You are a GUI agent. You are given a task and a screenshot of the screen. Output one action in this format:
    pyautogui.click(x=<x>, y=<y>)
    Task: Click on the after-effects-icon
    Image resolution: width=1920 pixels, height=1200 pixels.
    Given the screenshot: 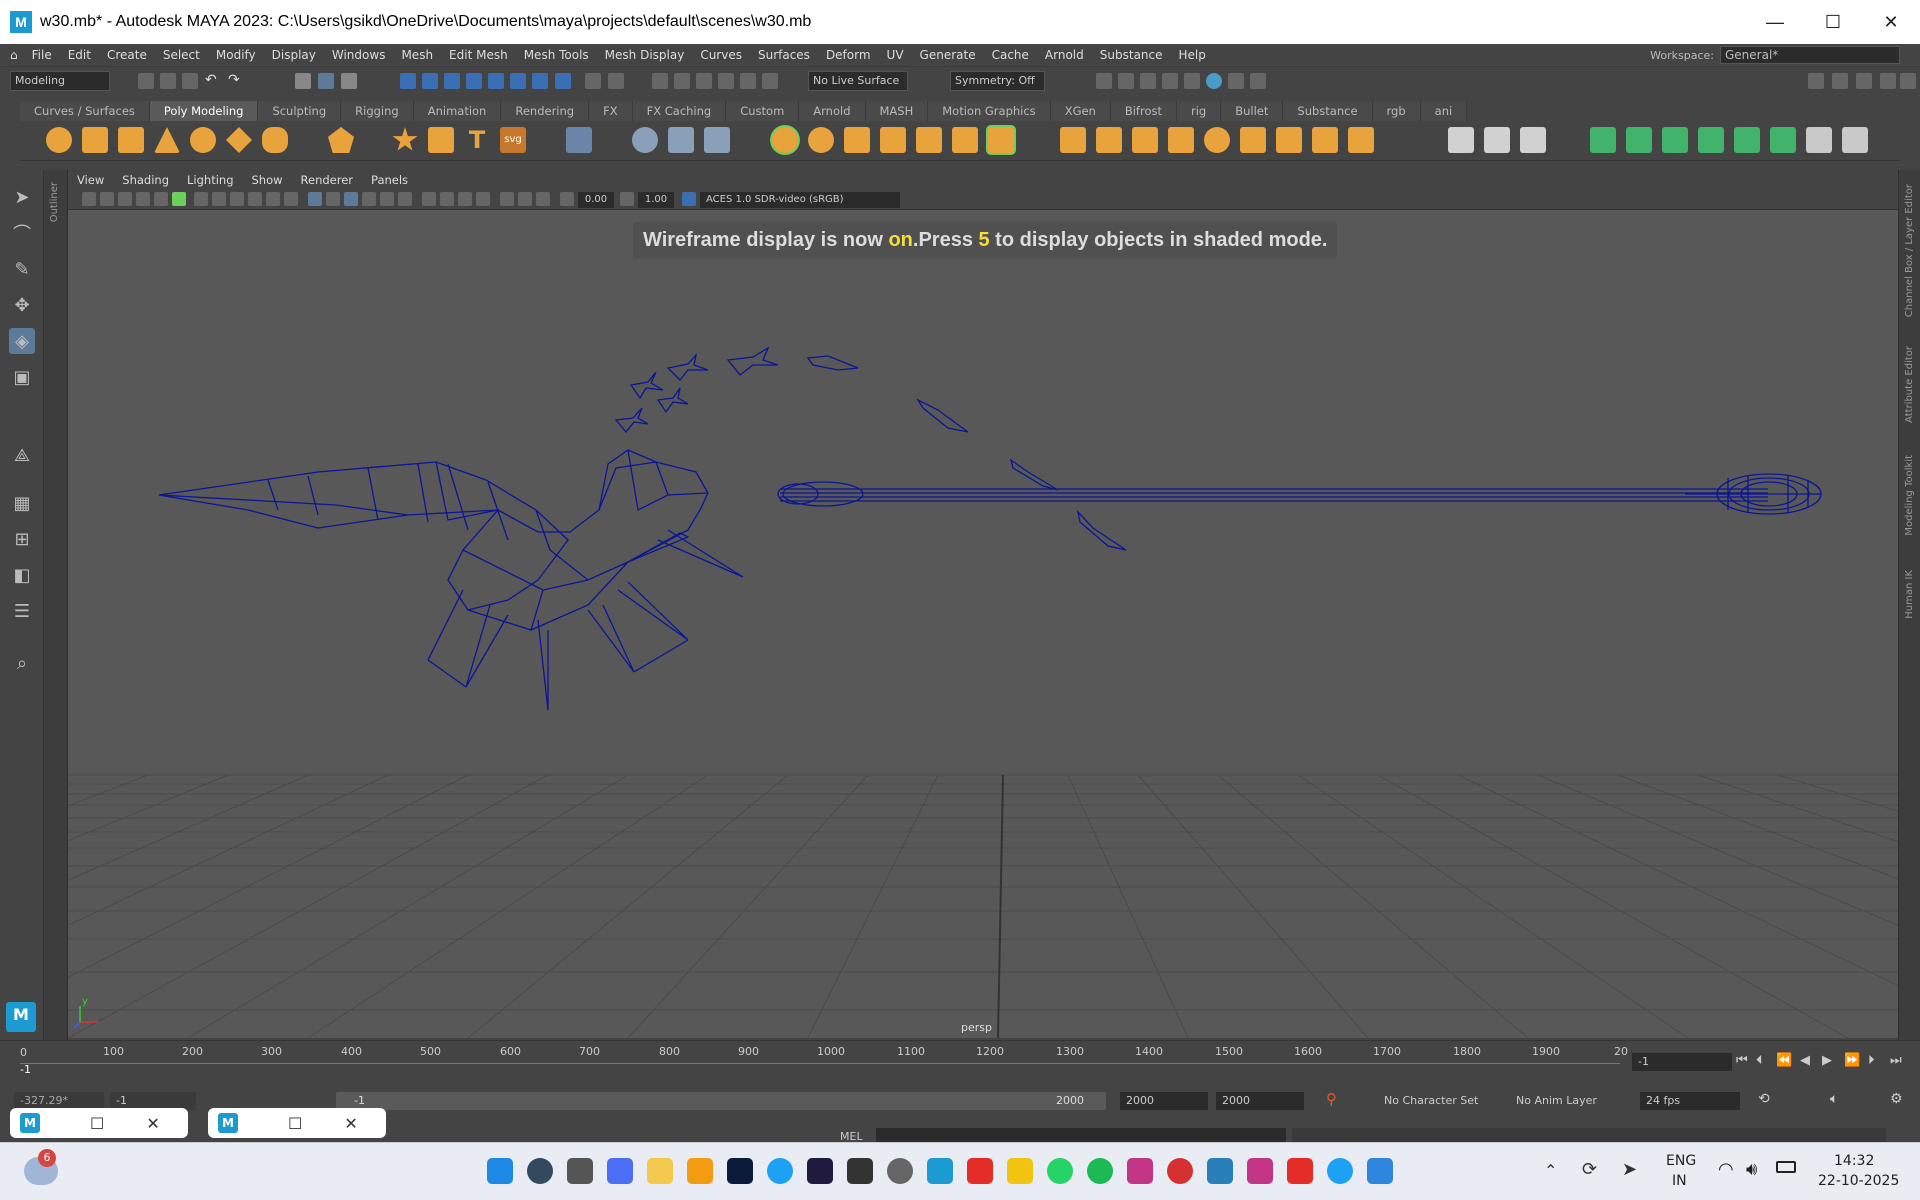 What is the action you would take?
    pyautogui.click(x=820, y=1171)
    